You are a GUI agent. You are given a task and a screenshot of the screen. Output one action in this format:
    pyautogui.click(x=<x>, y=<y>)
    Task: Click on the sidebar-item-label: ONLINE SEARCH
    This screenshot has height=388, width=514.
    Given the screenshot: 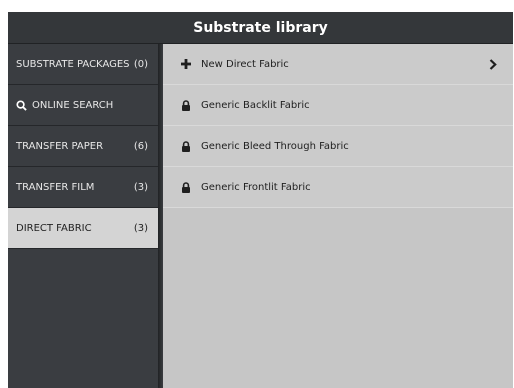 What is the action you would take?
    pyautogui.click(x=73, y=105)
    